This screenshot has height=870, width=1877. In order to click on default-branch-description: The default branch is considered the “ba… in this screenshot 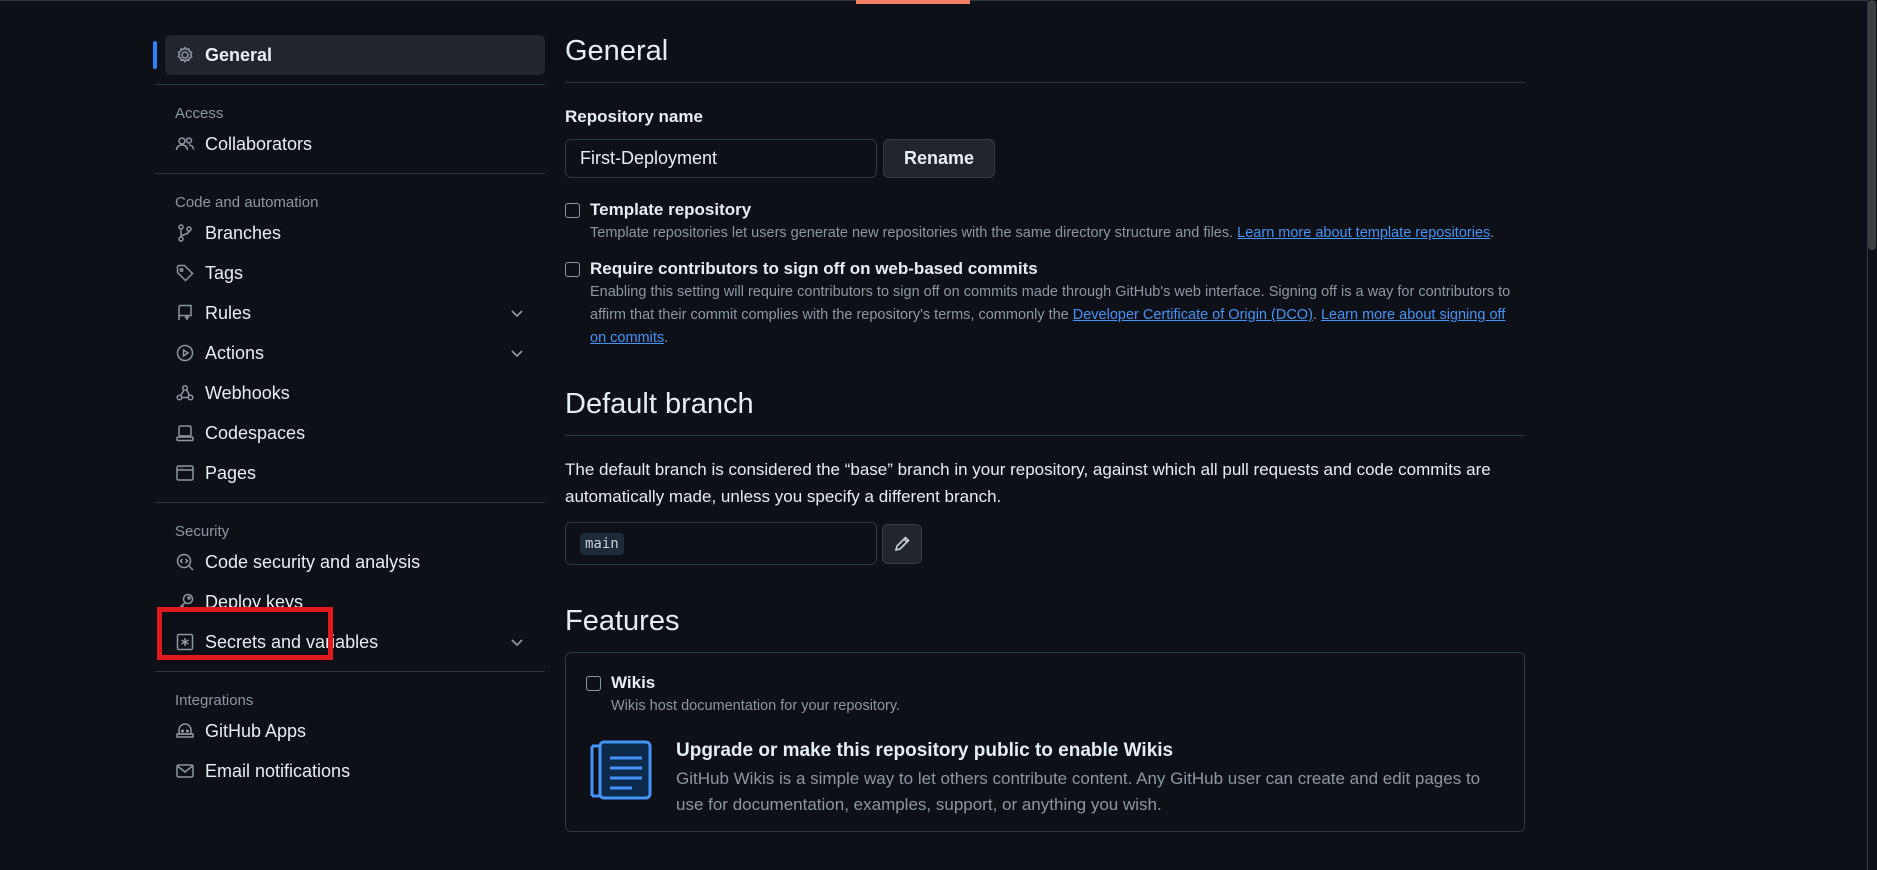, I will do `click(1028, 483)`.